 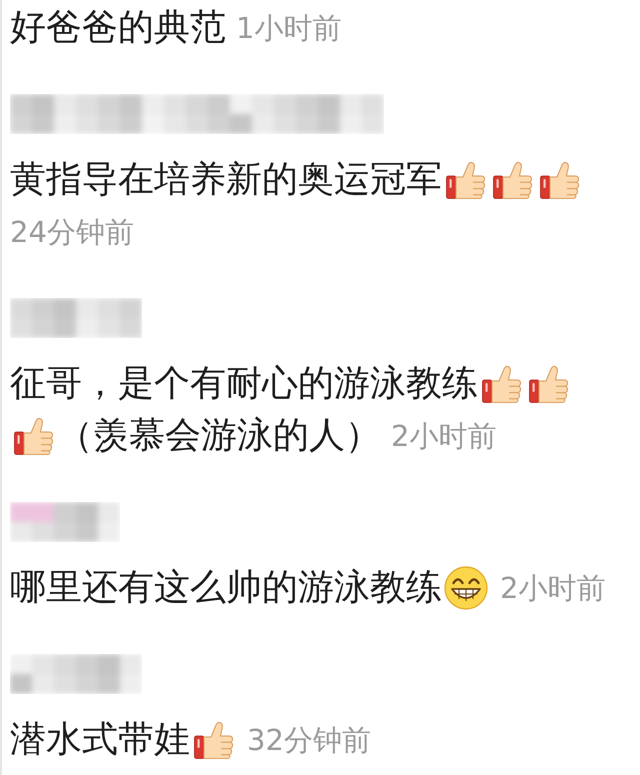 I want to click on grinning-face-icon, so click(x=466, y=588).